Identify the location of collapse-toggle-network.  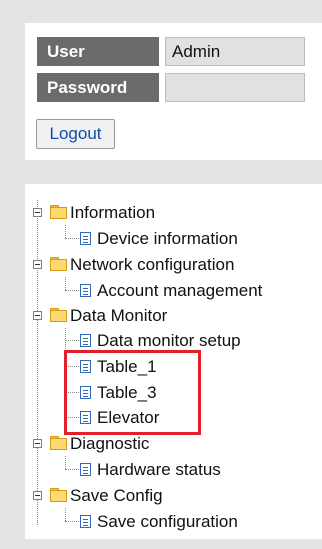
(37, 264).